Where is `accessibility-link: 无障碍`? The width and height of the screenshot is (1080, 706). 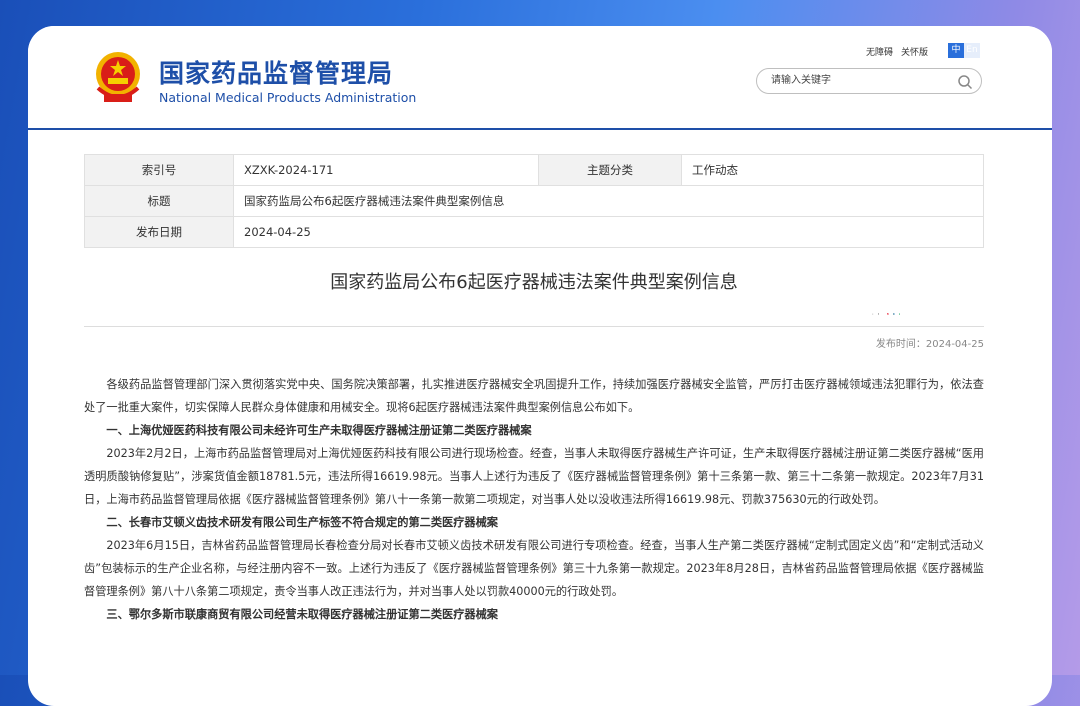
accessibility-link: 无障碍 is located at coordinates (879, 53).